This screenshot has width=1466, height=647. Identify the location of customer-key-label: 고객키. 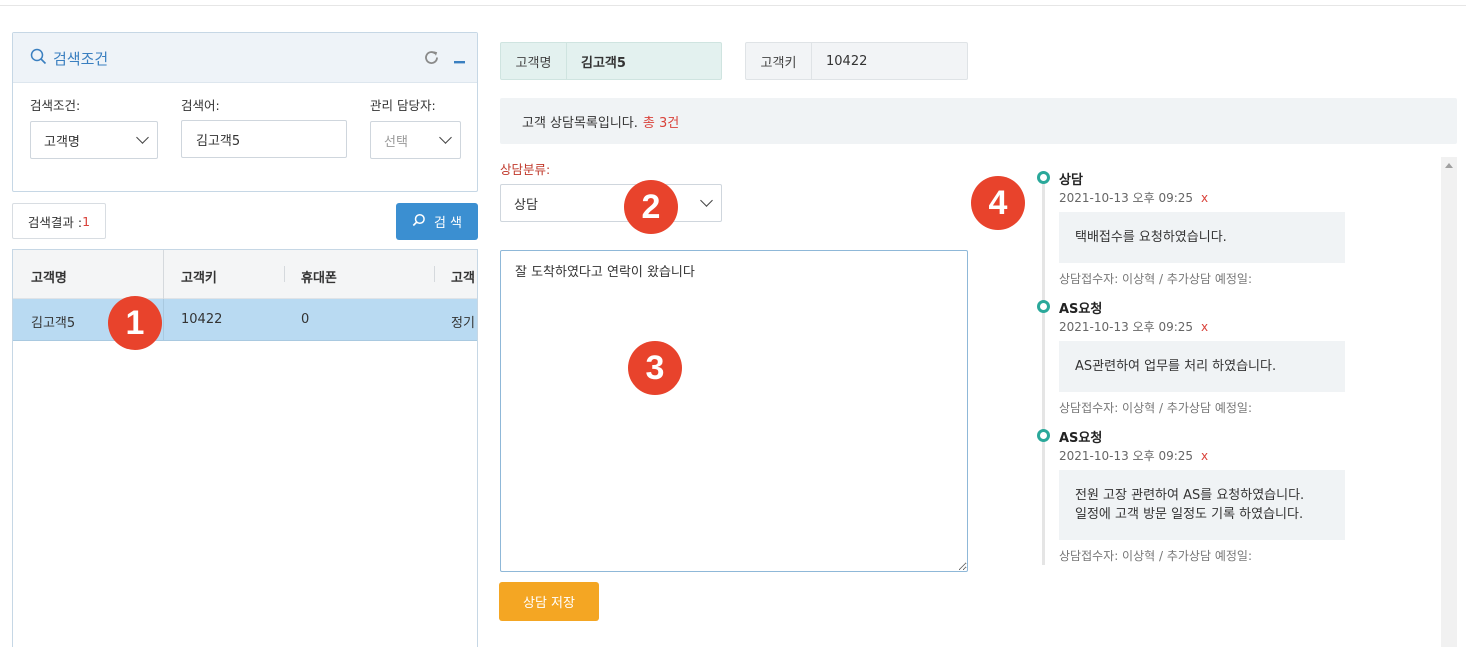
(779, 61).